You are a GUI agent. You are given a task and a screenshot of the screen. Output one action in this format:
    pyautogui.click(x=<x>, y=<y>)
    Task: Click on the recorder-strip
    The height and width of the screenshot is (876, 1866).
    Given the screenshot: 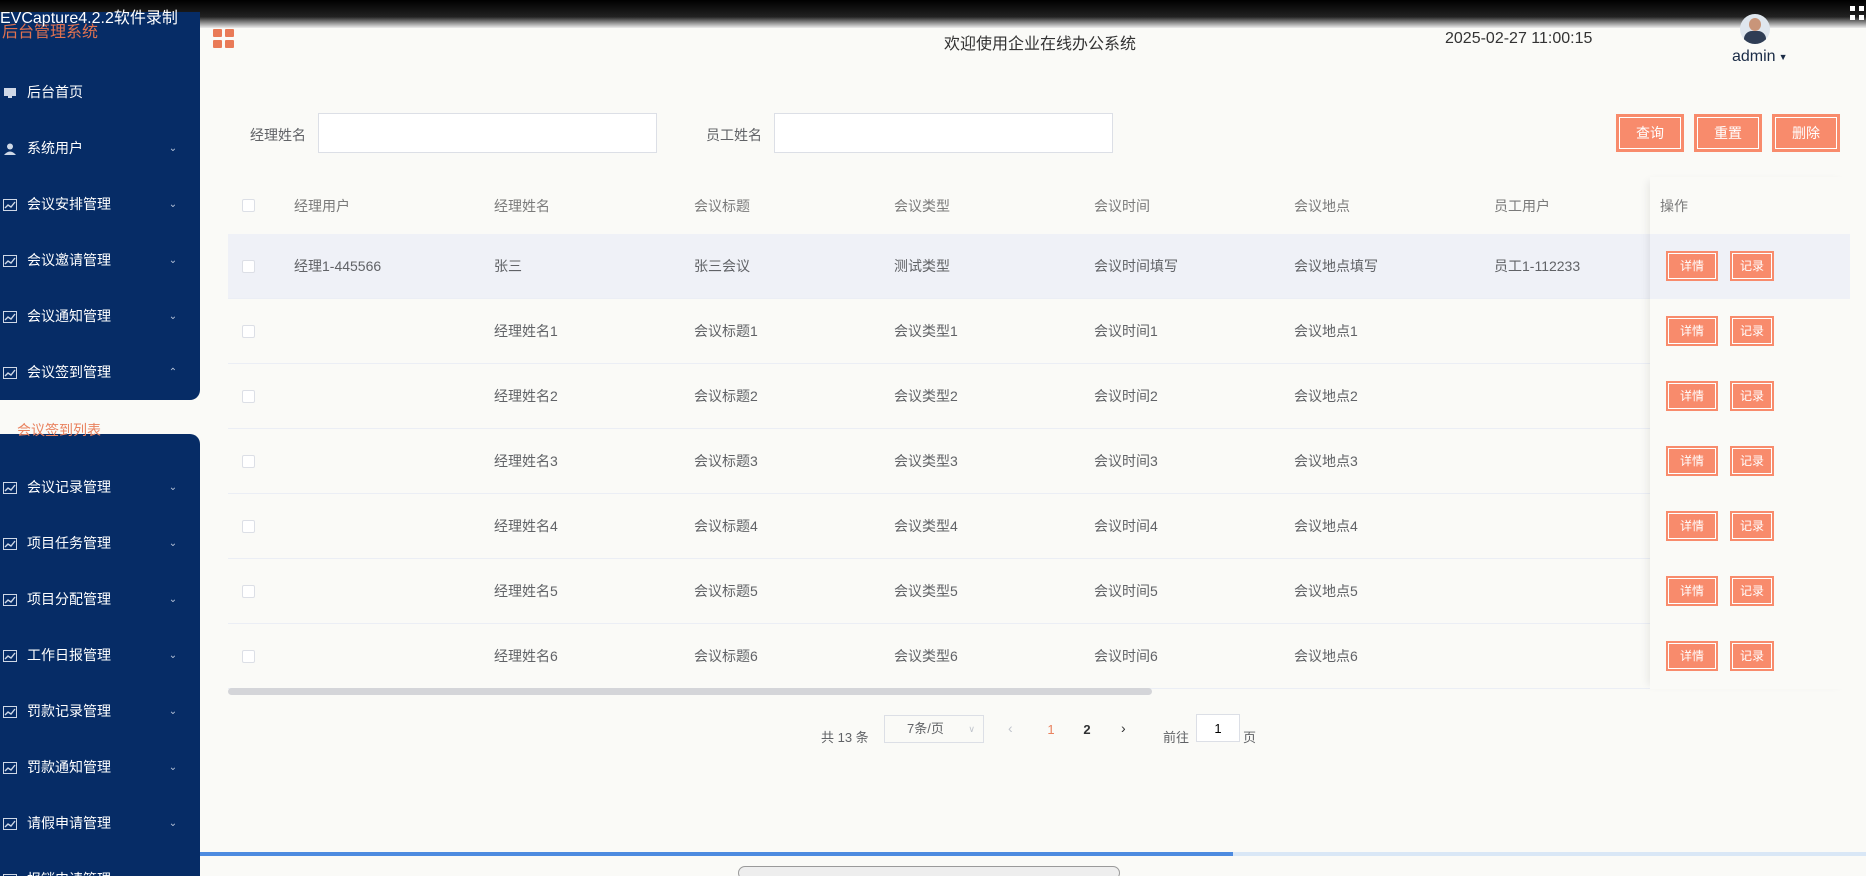 What is the action you would take?
    pyautogui.click(x=933, y=14)
    